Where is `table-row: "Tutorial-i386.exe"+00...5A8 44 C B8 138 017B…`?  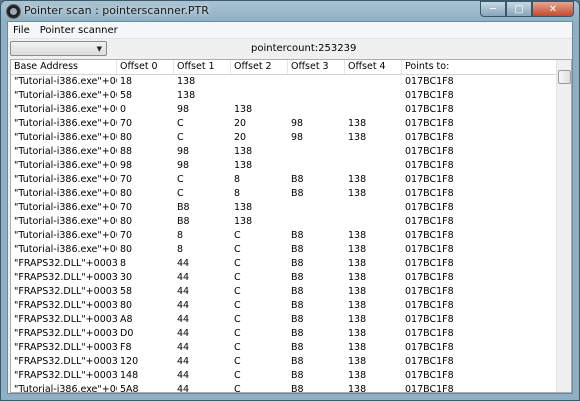
table-row: "Tutorial-i386.exe"+00...5A8 44 C B8 138 017B… is located at coordinates (291, 388).